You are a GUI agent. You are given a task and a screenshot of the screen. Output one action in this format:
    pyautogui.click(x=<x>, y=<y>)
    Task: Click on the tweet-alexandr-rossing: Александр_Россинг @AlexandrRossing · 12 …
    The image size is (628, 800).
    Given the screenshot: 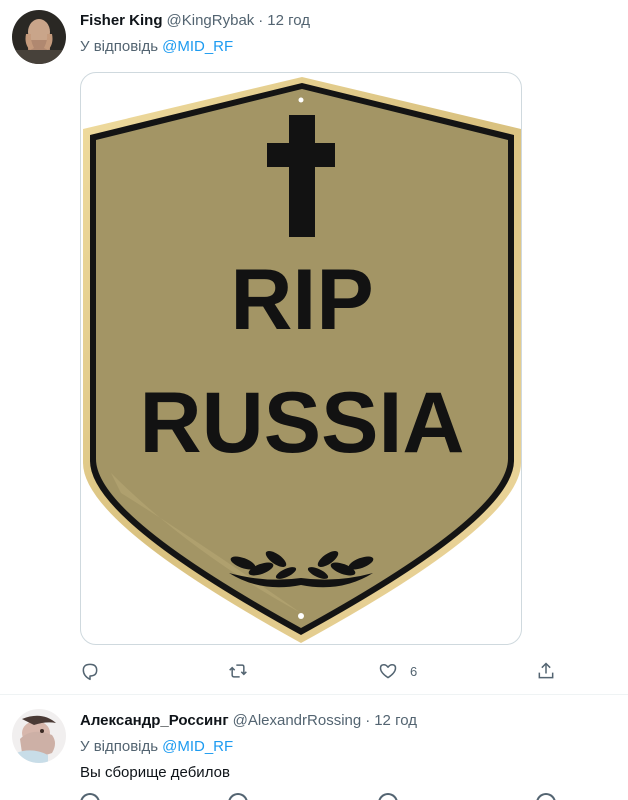 What is the action you would take?
    pyautogui.click(x=314, y=747)
    